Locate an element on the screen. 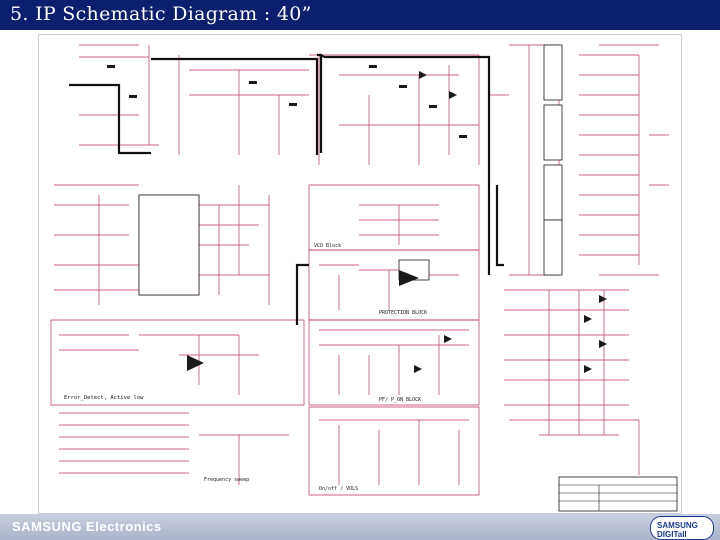  samsung-digitall-logo: SAMSUNG DIGITall is located at coordinates (682, 528).